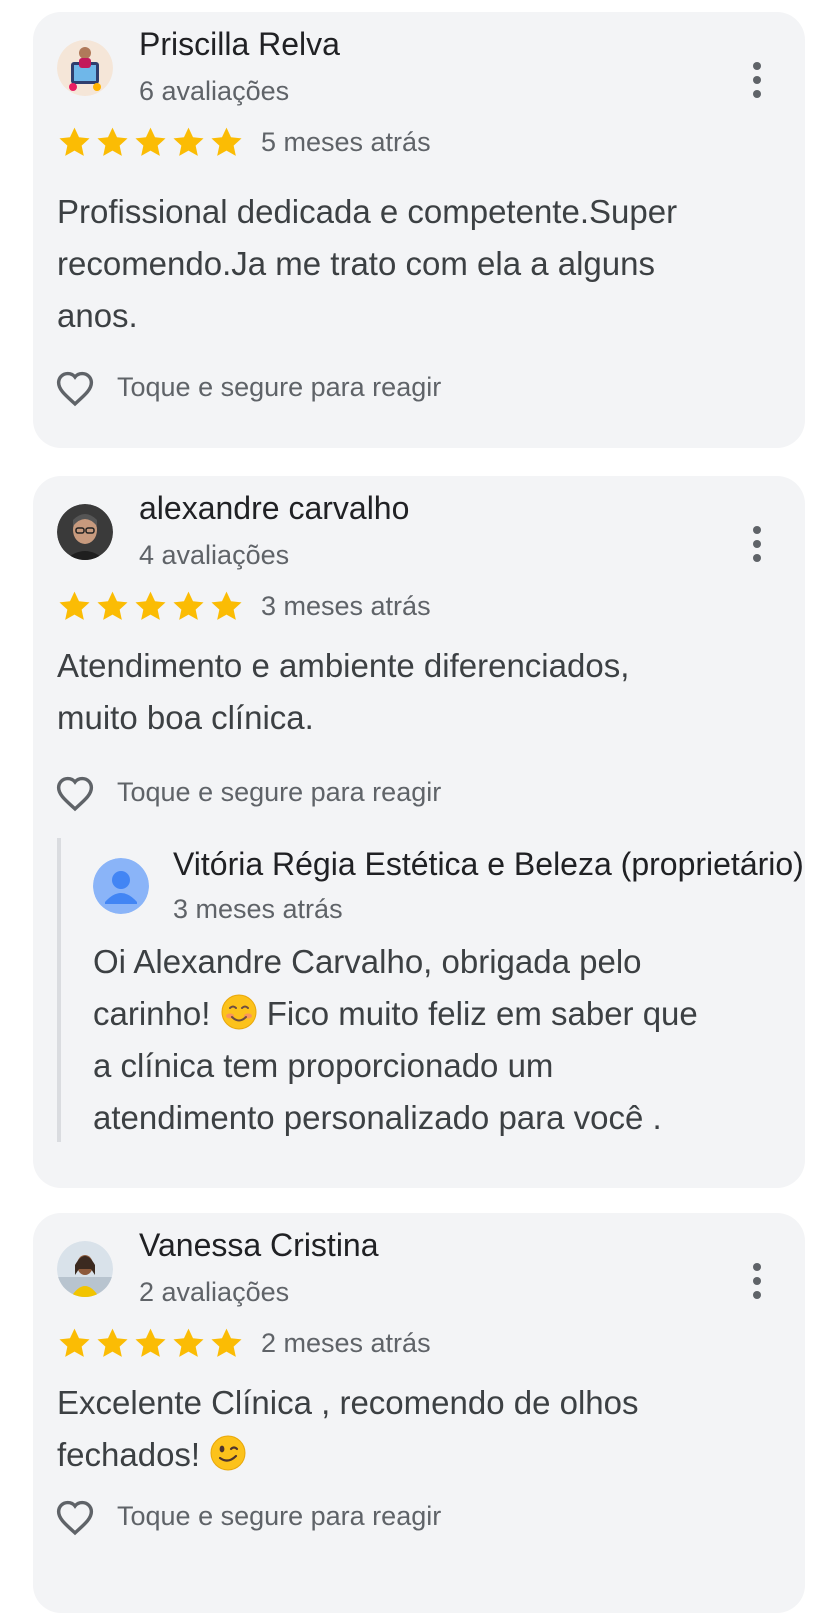 This screenshot has height=1613, width=838. What do you see at coordinates (97, 315) in the screenshot?
I see `review-text-line: anos.` at bounding box center [97, 315].